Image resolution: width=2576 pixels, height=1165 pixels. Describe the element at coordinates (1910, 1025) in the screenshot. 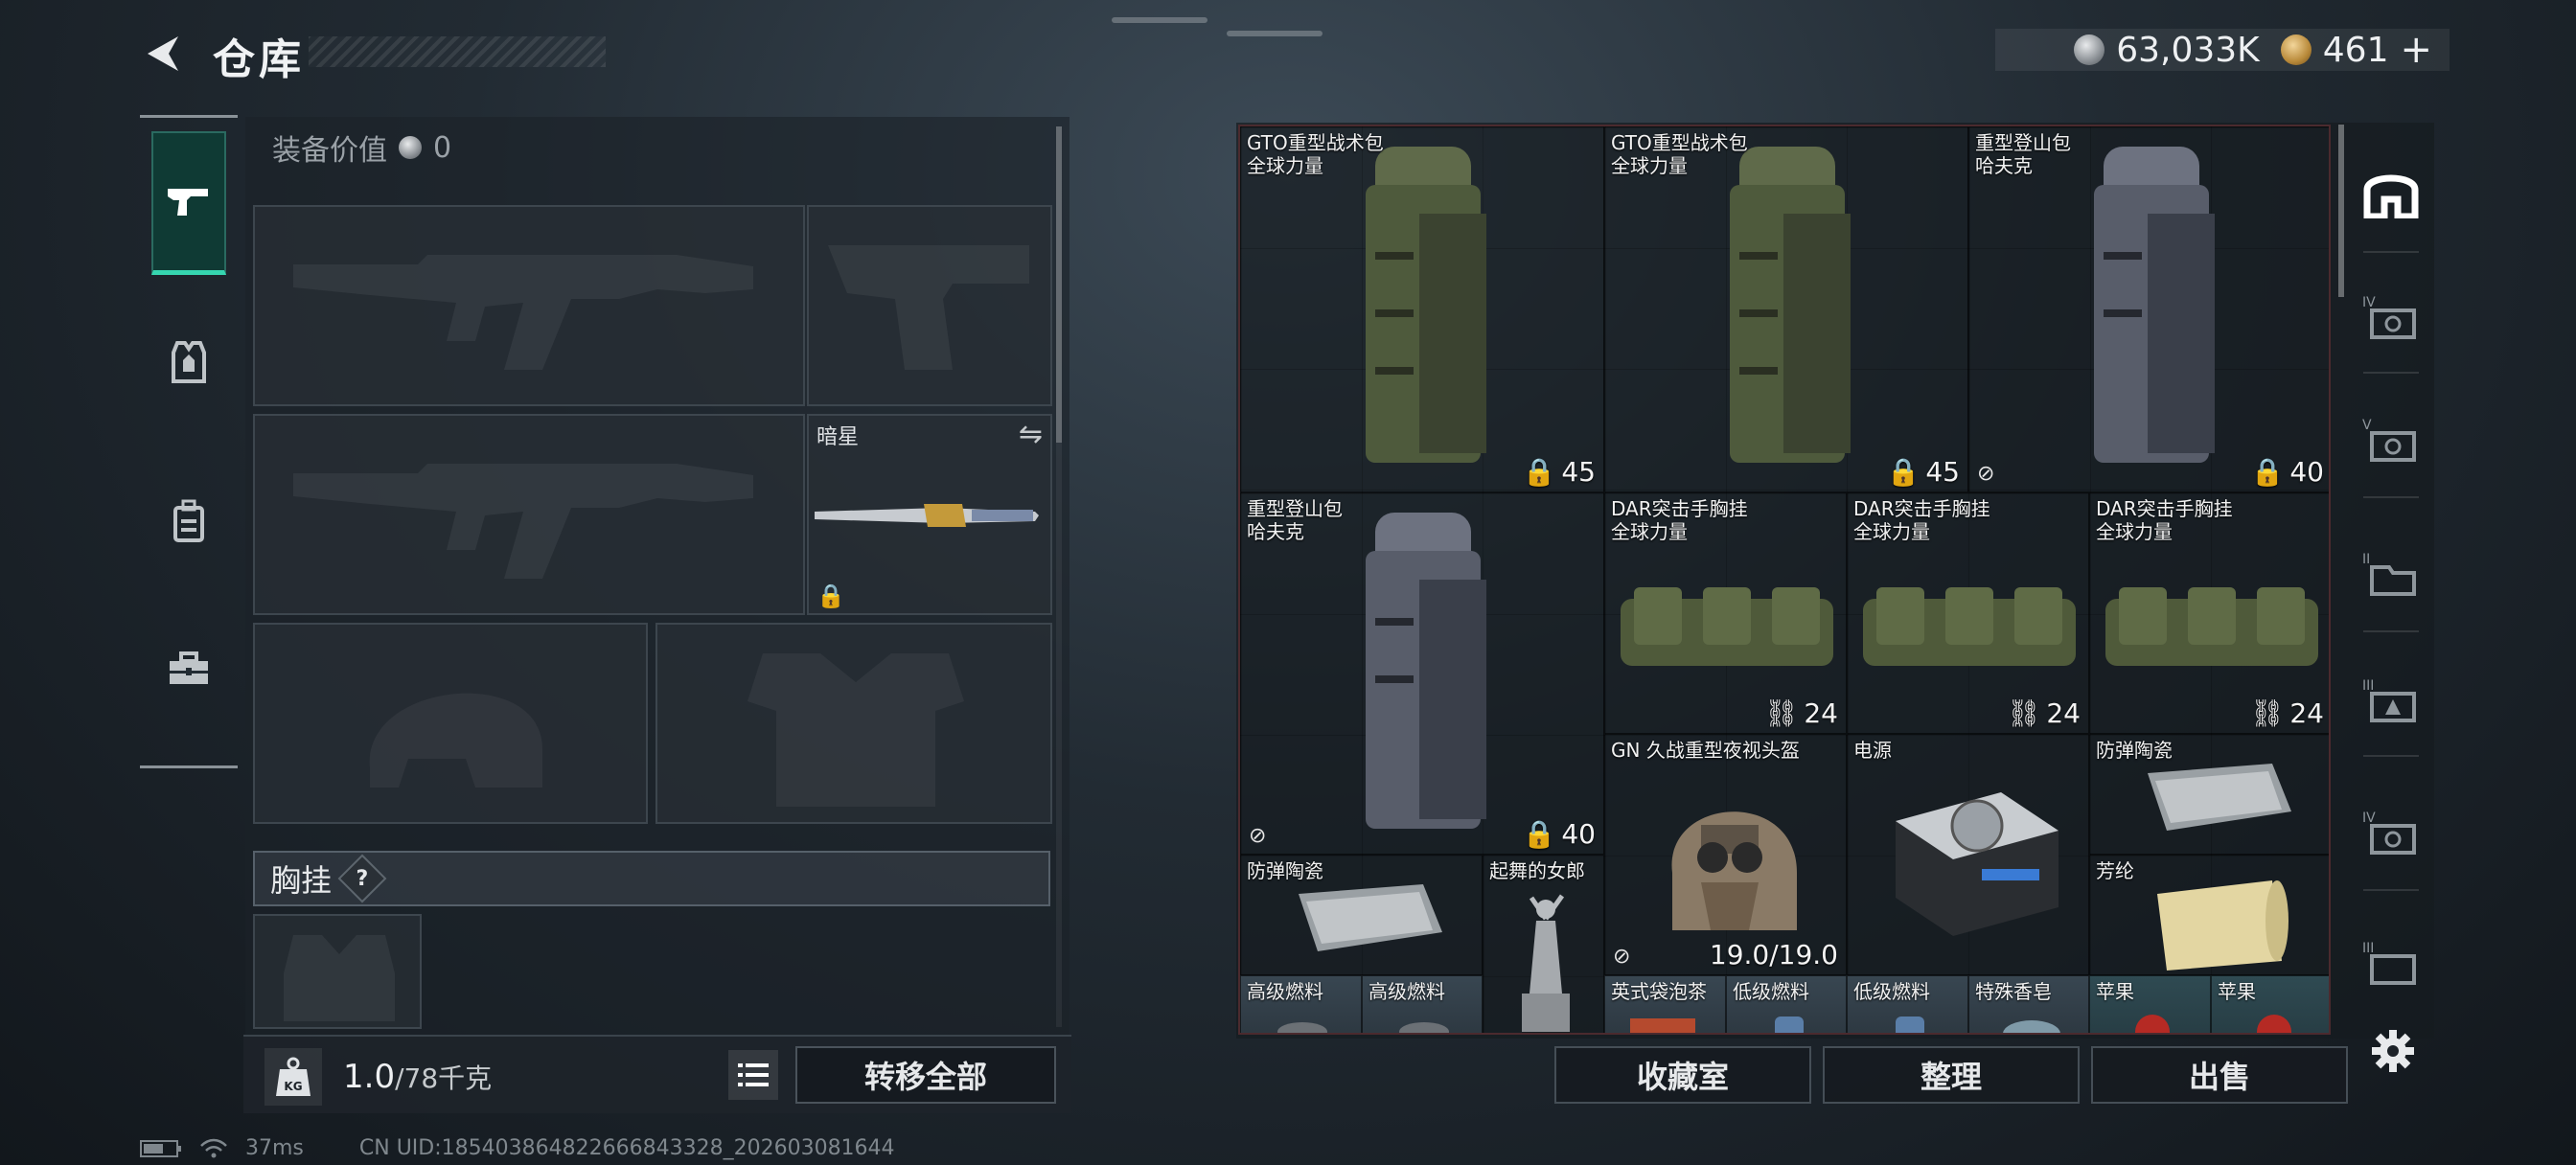

I see `fuel-bottle-image` at that location.